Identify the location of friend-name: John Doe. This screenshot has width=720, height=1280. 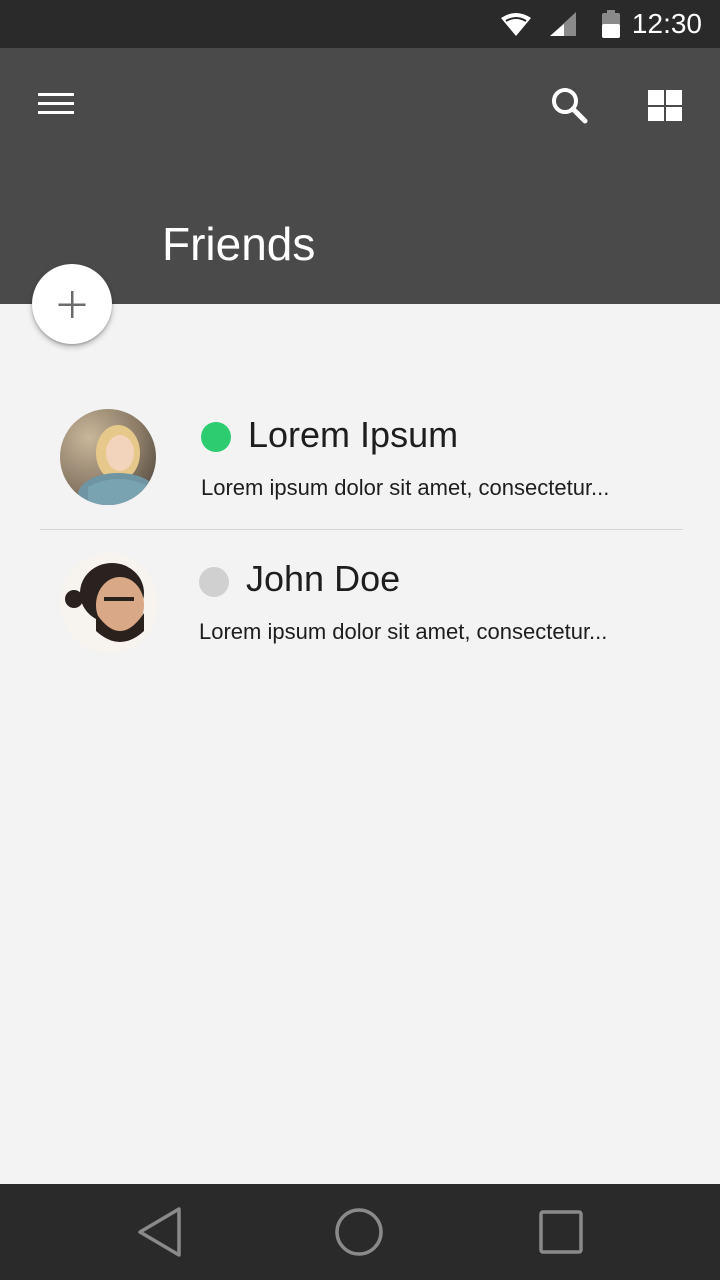
(323, 578).